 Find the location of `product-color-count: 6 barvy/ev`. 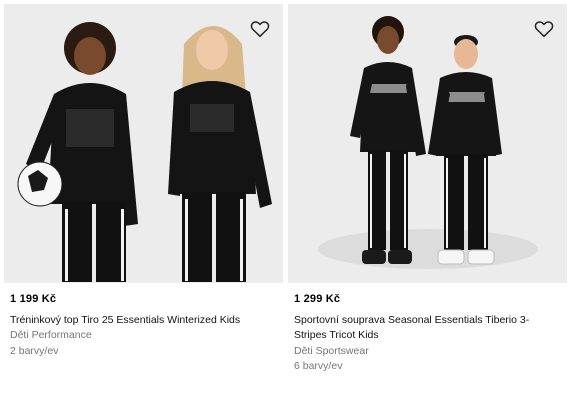

product-color-count: 6 barvy/ev is located at coordinates (318, 366).